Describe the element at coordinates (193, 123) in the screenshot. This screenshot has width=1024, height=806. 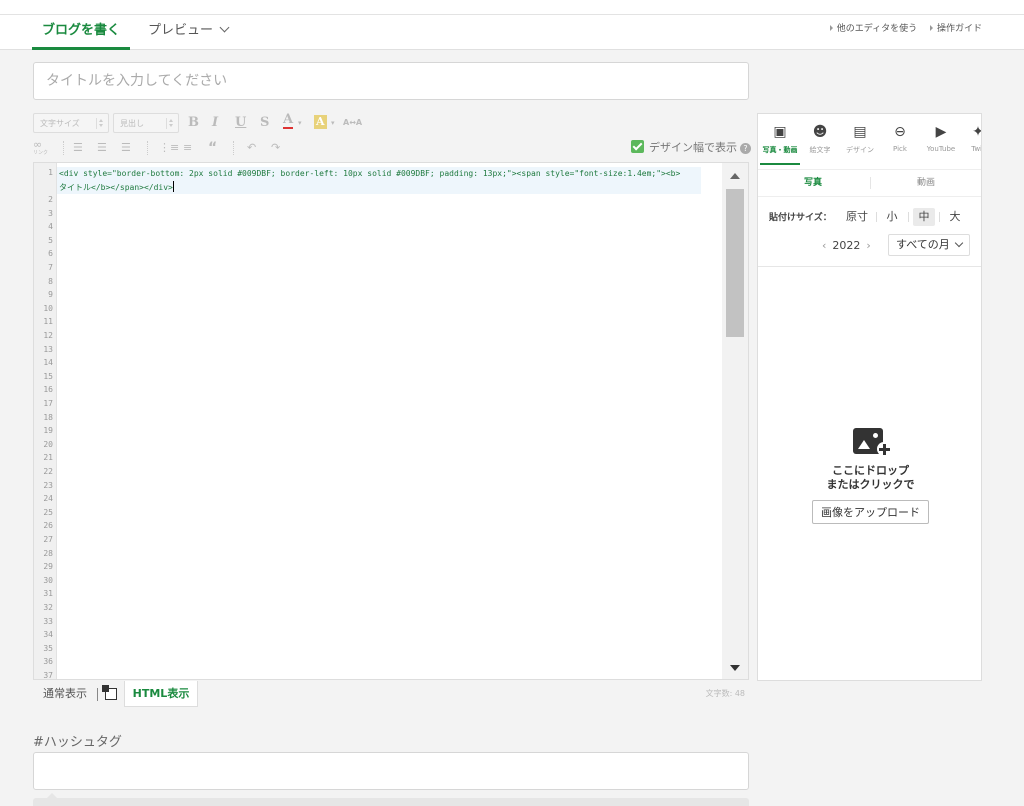
I see `bold-button: B` at that location.